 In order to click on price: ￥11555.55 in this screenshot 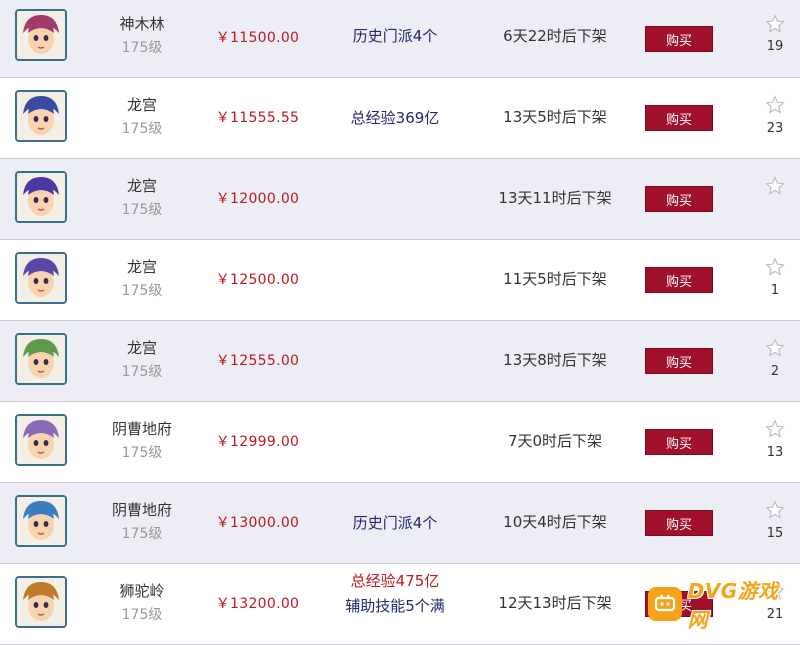, I will do `click(257, 118)`.